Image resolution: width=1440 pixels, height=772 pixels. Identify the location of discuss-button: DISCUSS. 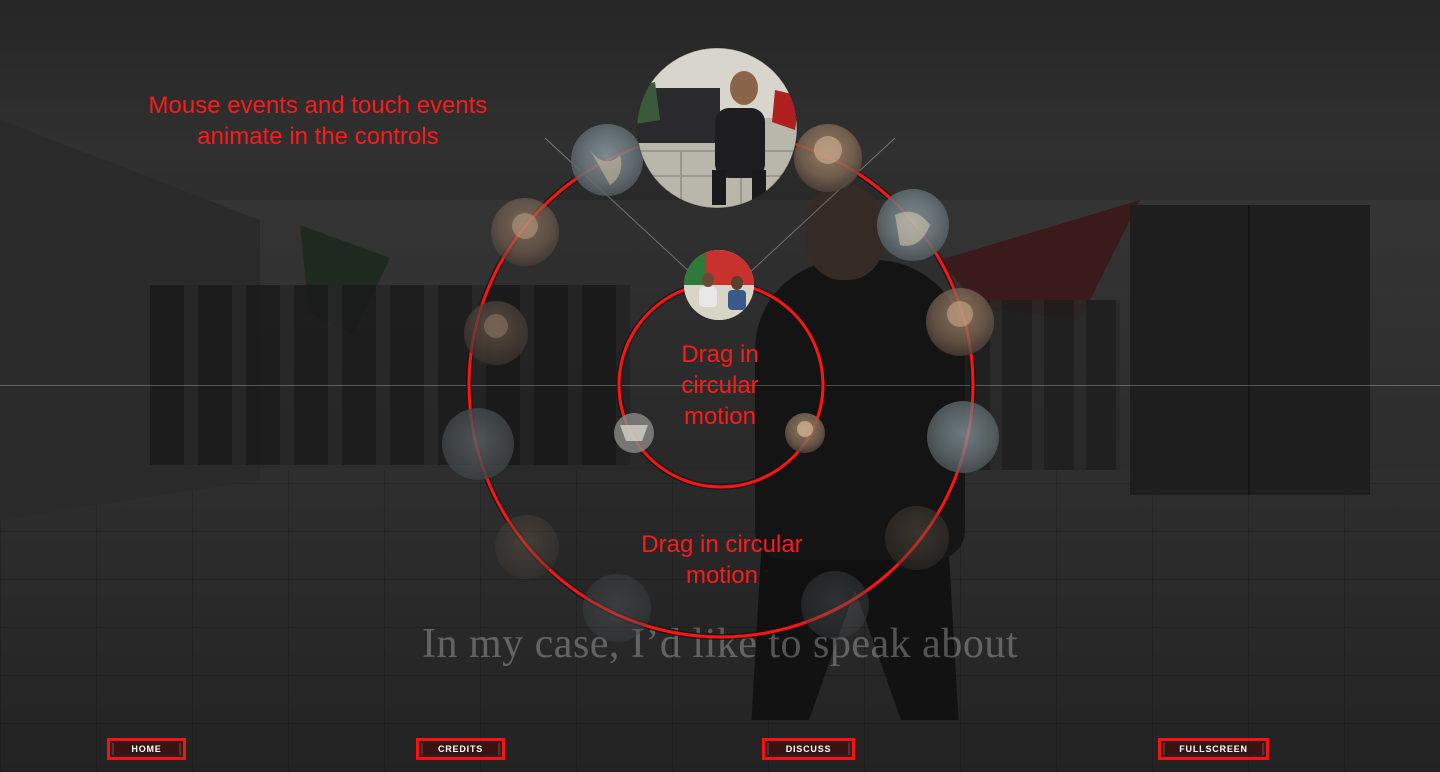
(808, 749).